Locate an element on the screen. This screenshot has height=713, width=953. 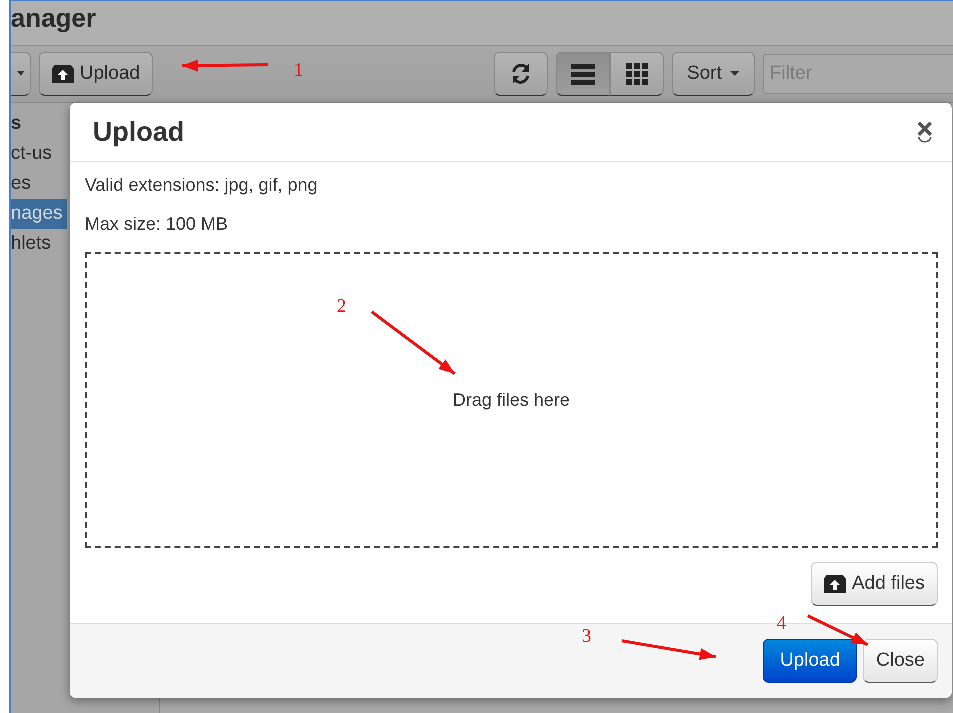
list-view-button is located at coordinates (583, 74).